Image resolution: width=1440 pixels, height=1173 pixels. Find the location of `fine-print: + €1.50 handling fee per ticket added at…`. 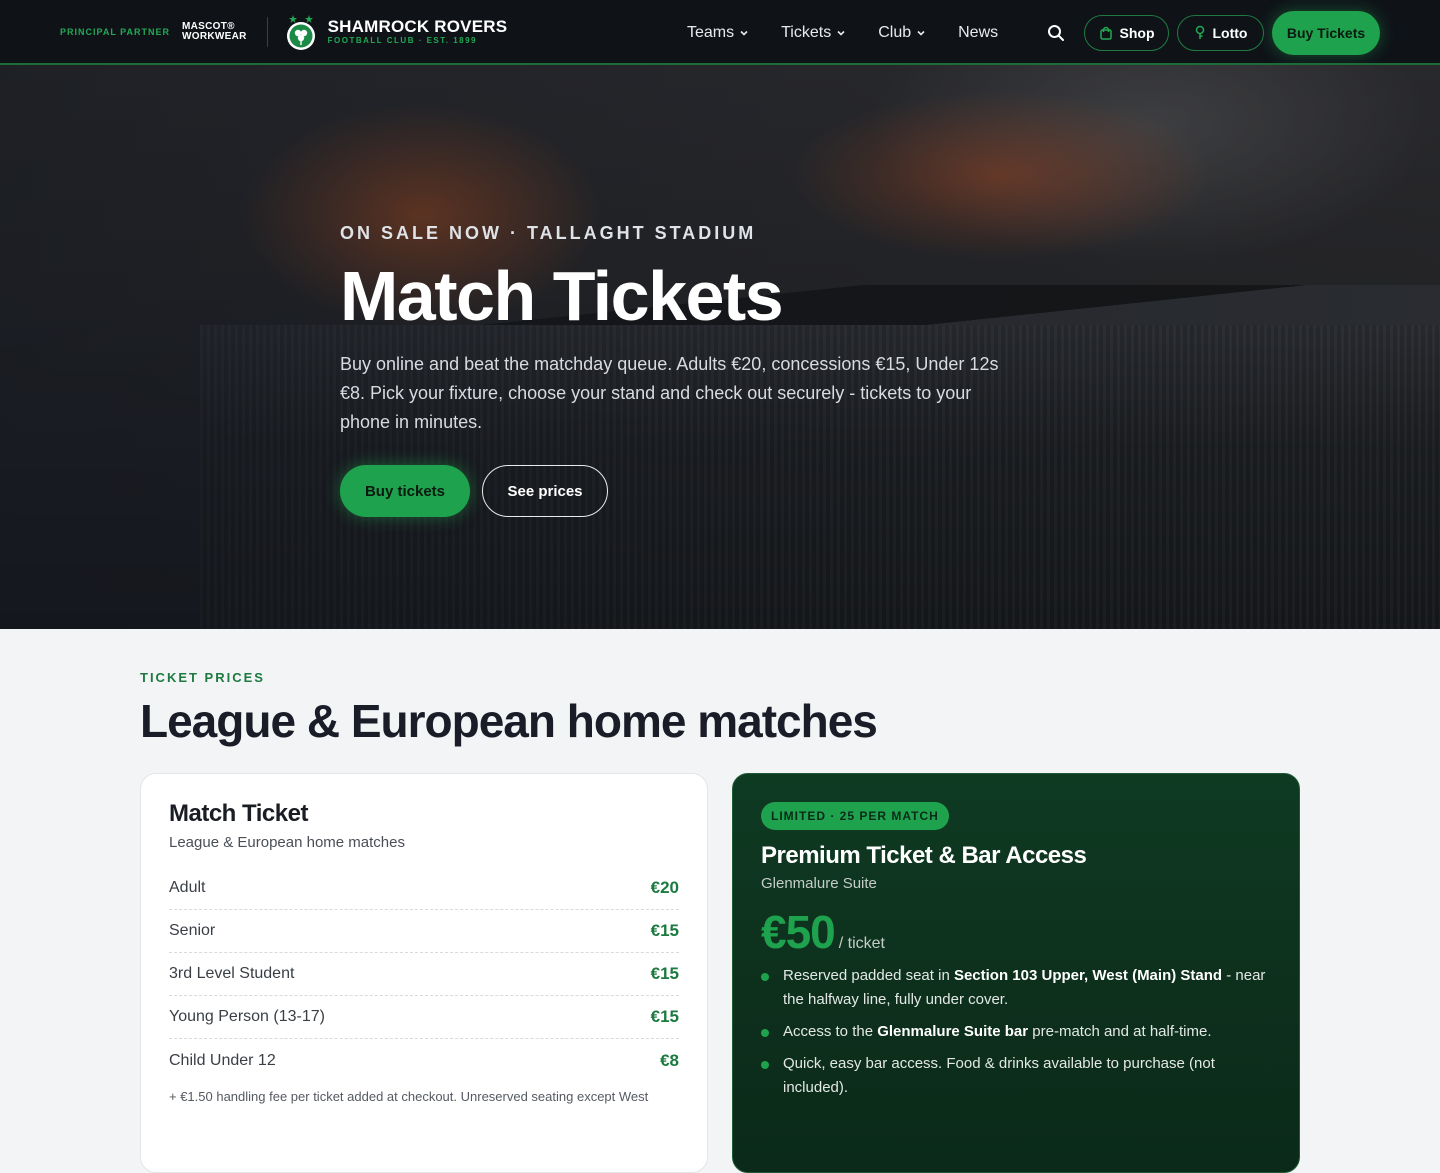

fine-print: + €1.50 handling fee per ticket added at… is located at coordinates (409, 1096).